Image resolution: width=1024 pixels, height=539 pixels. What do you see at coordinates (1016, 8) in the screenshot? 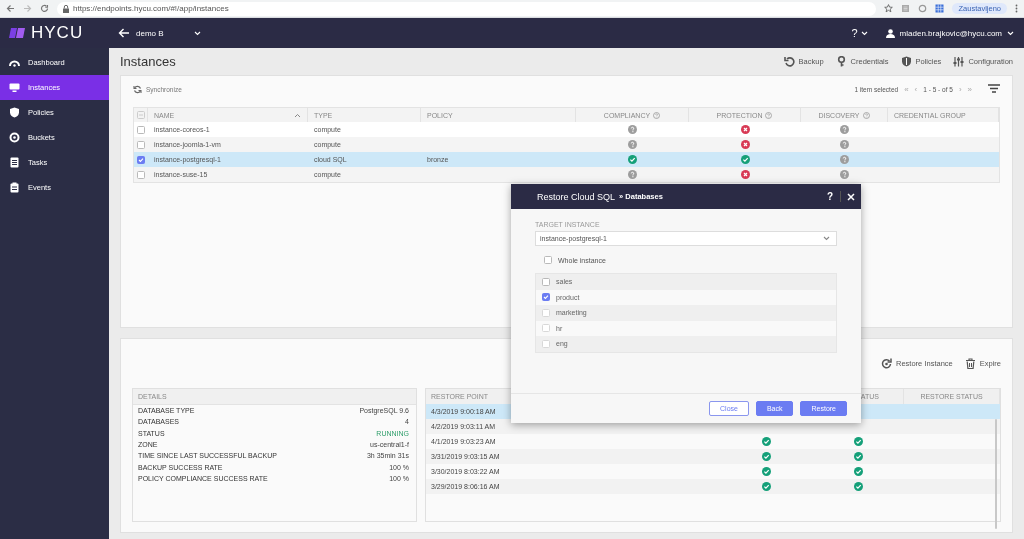
I see `more-menu-icon` at bounding box center [1016, 8].